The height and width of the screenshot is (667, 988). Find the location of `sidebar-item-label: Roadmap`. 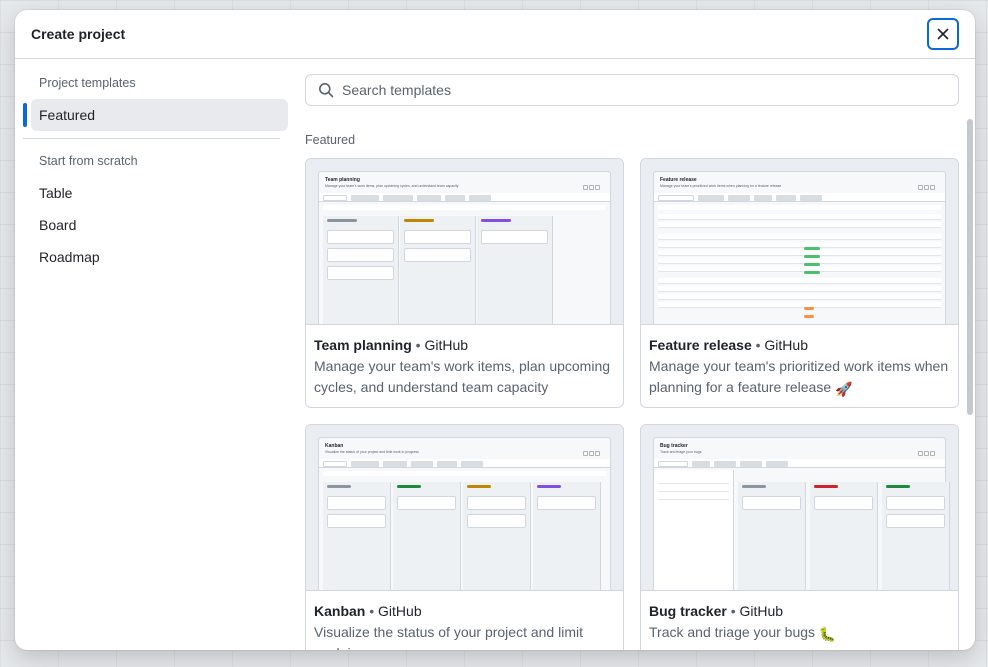

sidebar-item-label: Roadmap is located at coordinates (69, 257).